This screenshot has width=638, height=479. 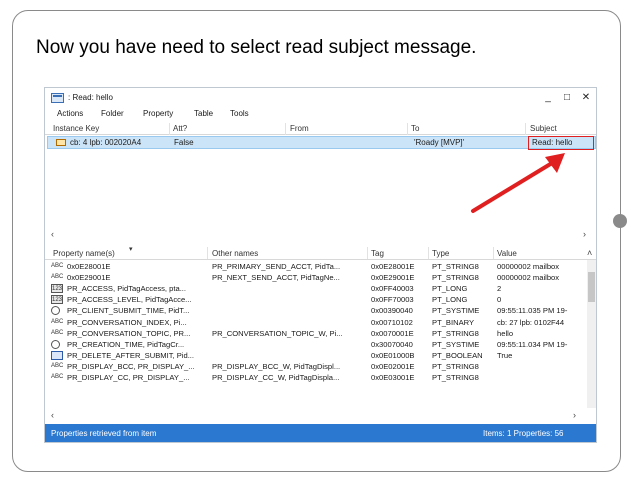 I want to click on cell-value: True, so click(x=505, y=355).